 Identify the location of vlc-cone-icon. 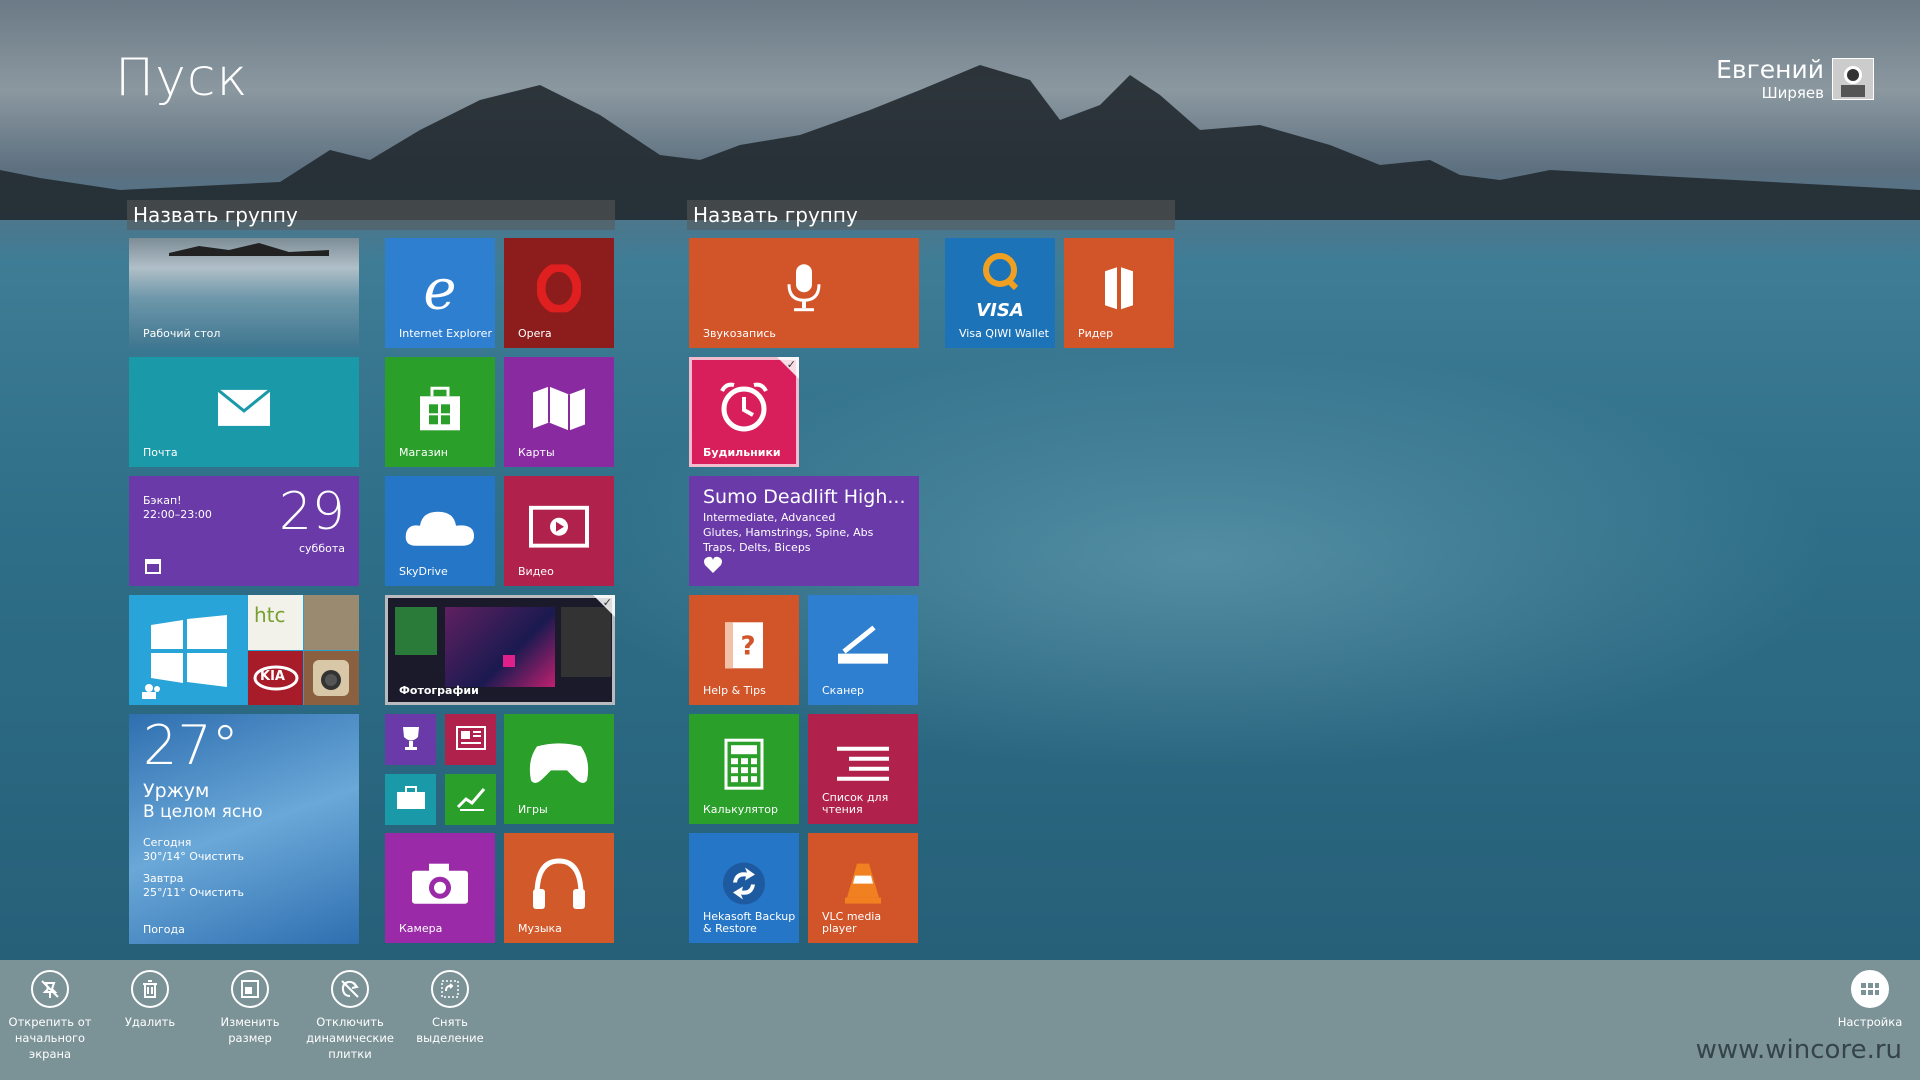
(863, 886).